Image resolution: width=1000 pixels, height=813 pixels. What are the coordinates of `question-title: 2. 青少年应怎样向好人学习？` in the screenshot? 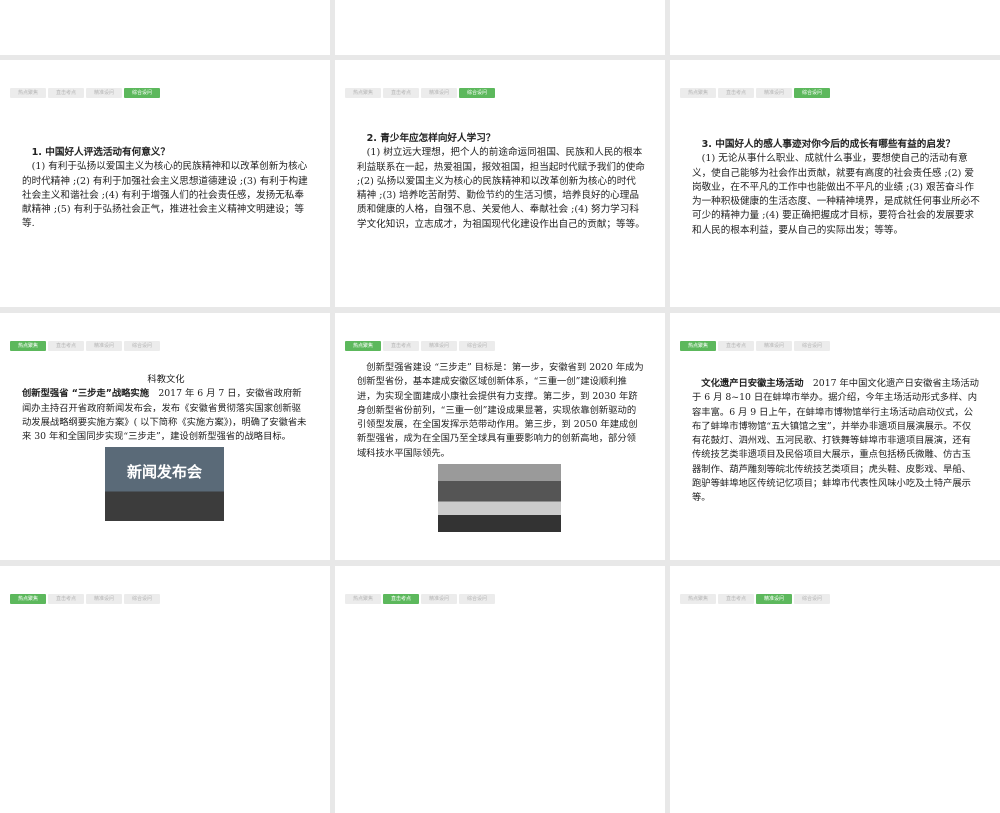 It's located at (431, 138).